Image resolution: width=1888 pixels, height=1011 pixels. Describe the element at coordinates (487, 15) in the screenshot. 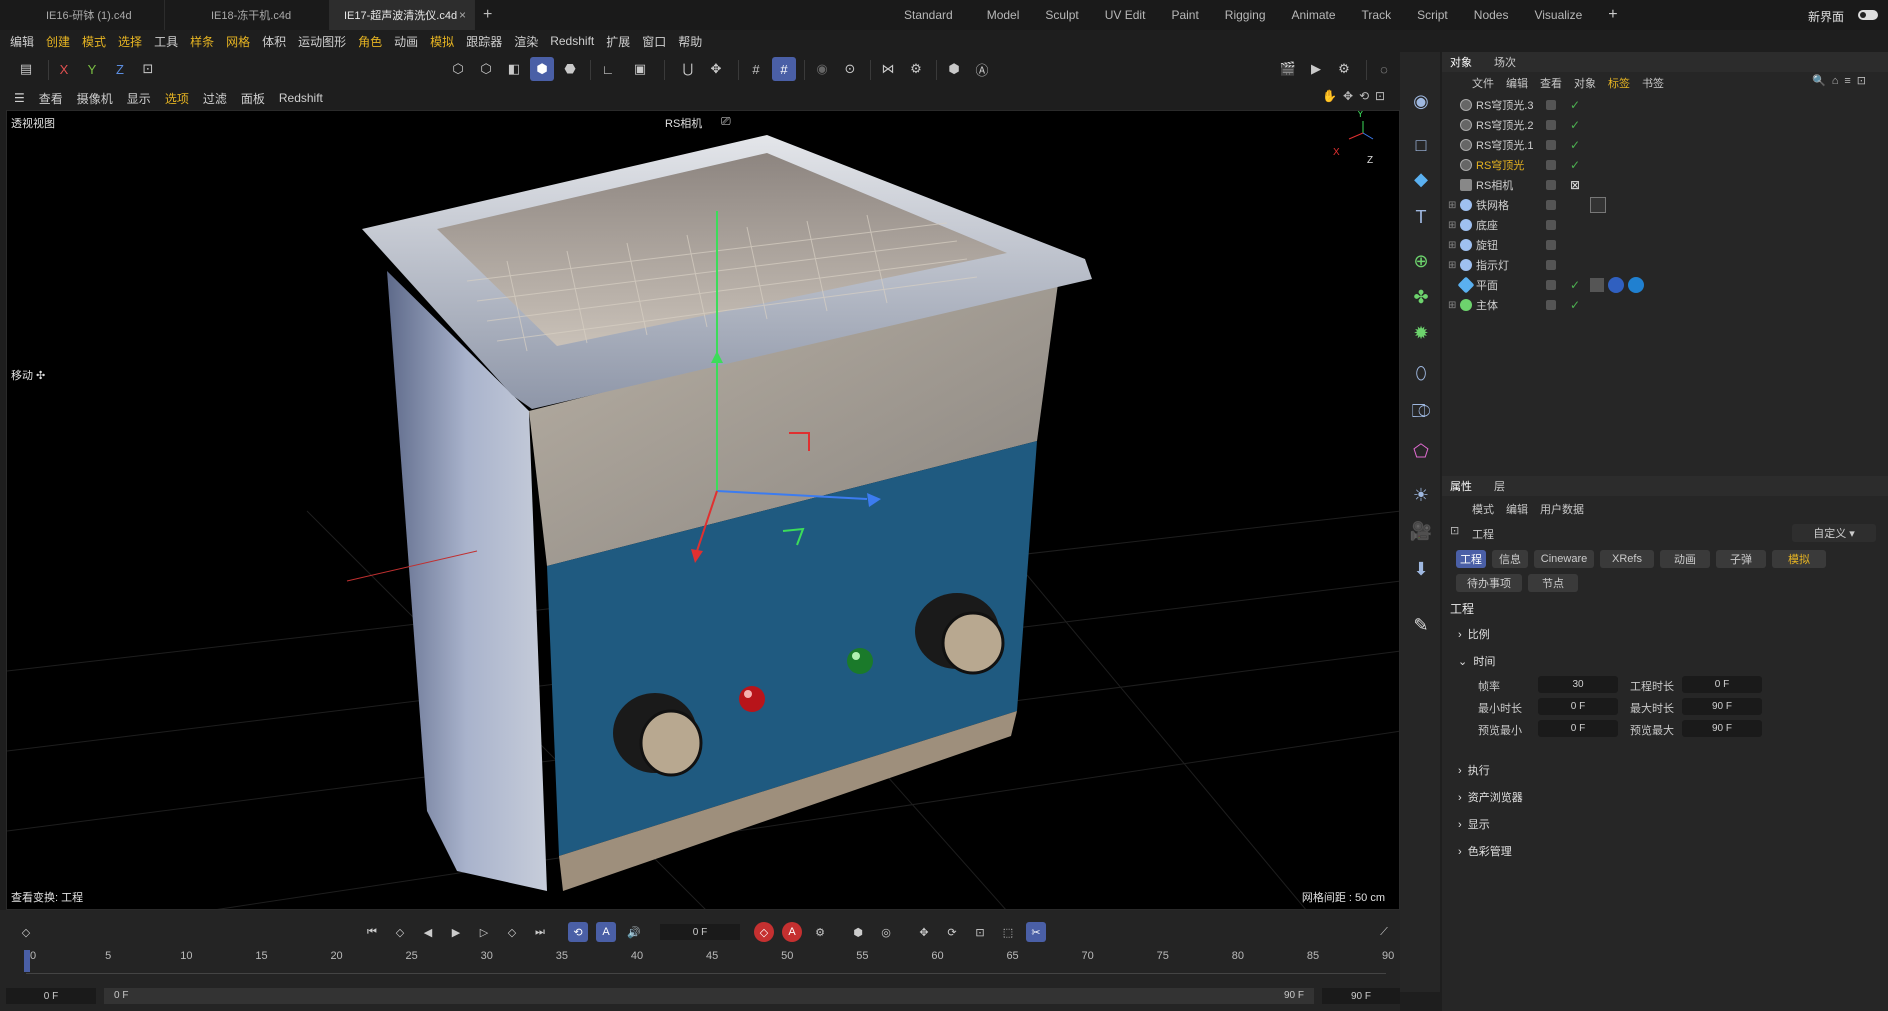

I see `add-tab-icon: +` at that location.